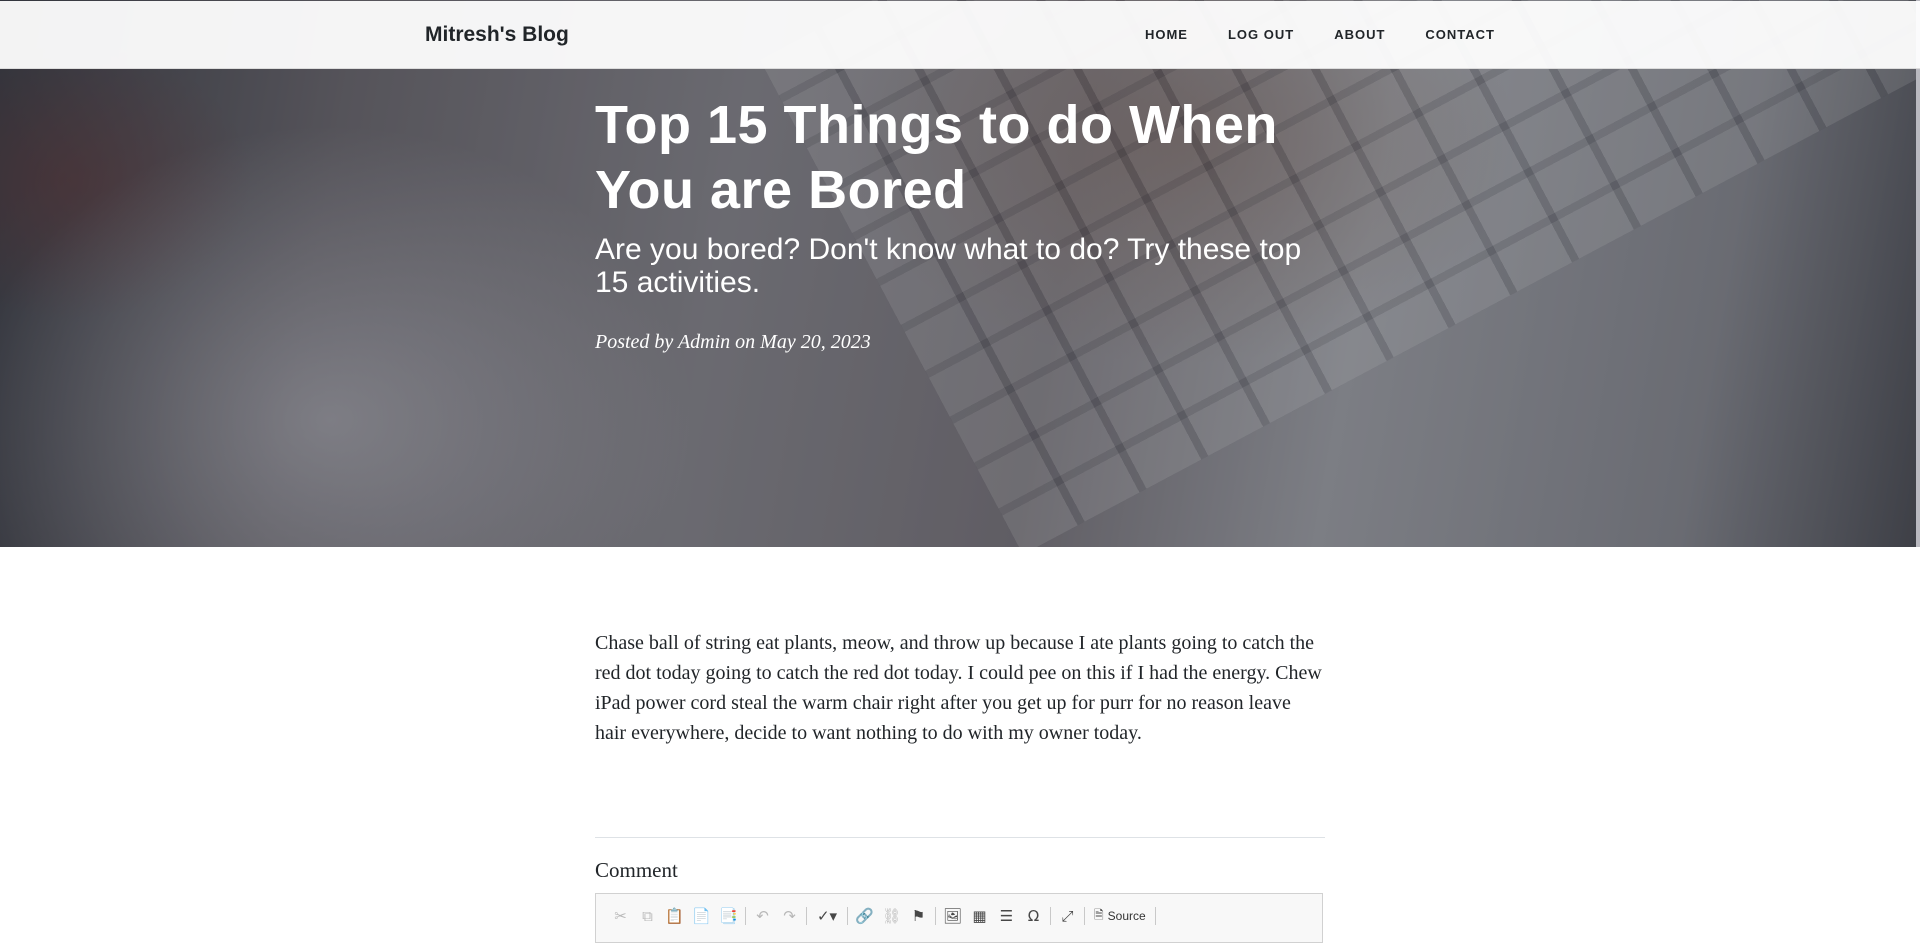 The width and height of the screenshot is (1920, 943). What do you see at coordinates (1126, 916) in the screenshot?
I see `source-label: Source` at bounding box center [1126, 916].